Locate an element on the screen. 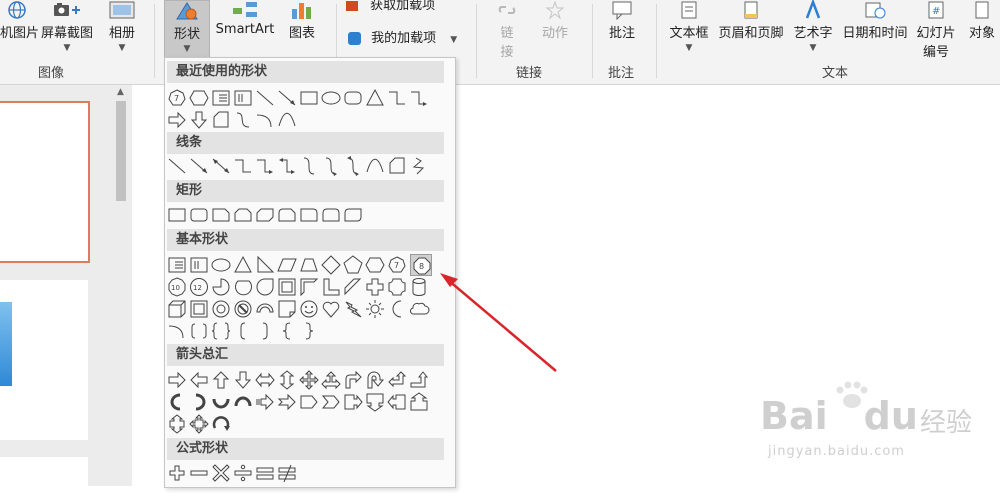 The width and height of the screenshot is (1000, 497). curved-left-arrow-shape is located at coordinates (199, 402).